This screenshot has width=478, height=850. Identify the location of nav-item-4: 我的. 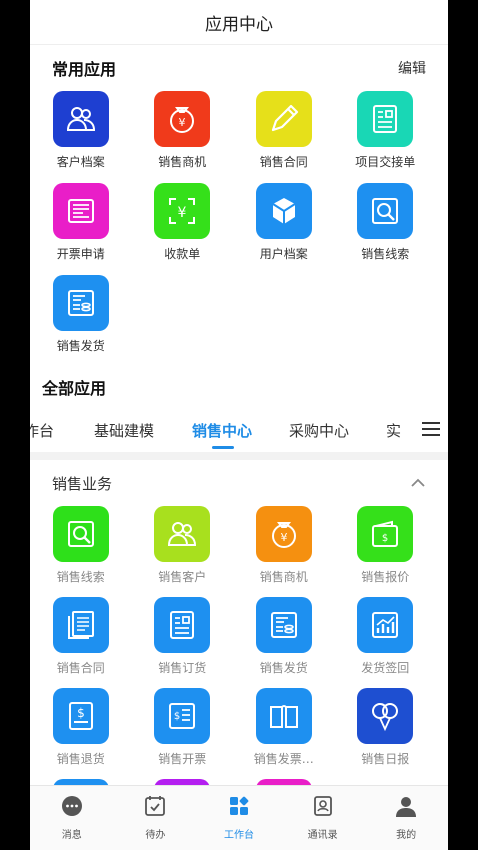
(406, 818).